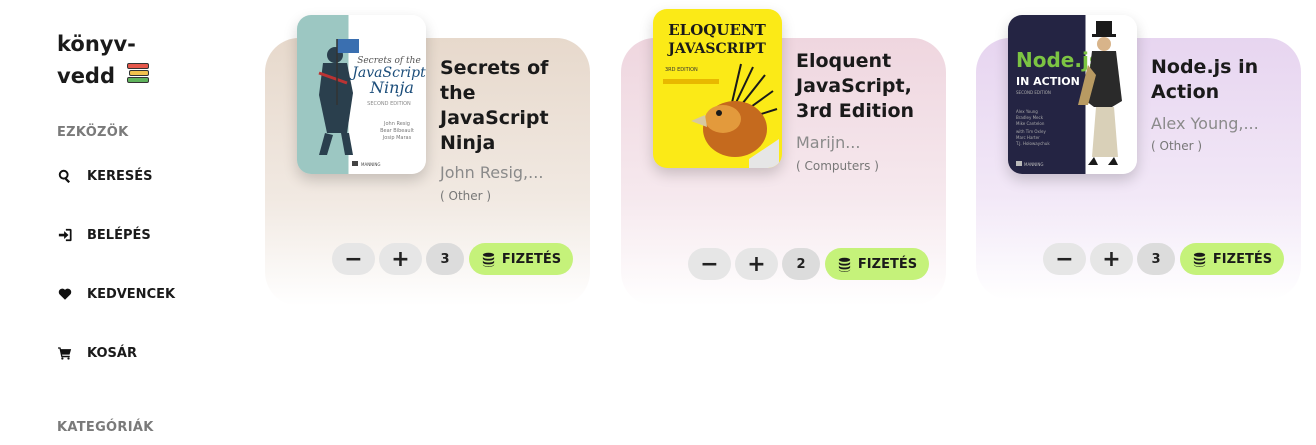  Describe the element at coordinates (716, 49) in the screenshot. I see `svg-text: JAVASCRIPT` at that location.